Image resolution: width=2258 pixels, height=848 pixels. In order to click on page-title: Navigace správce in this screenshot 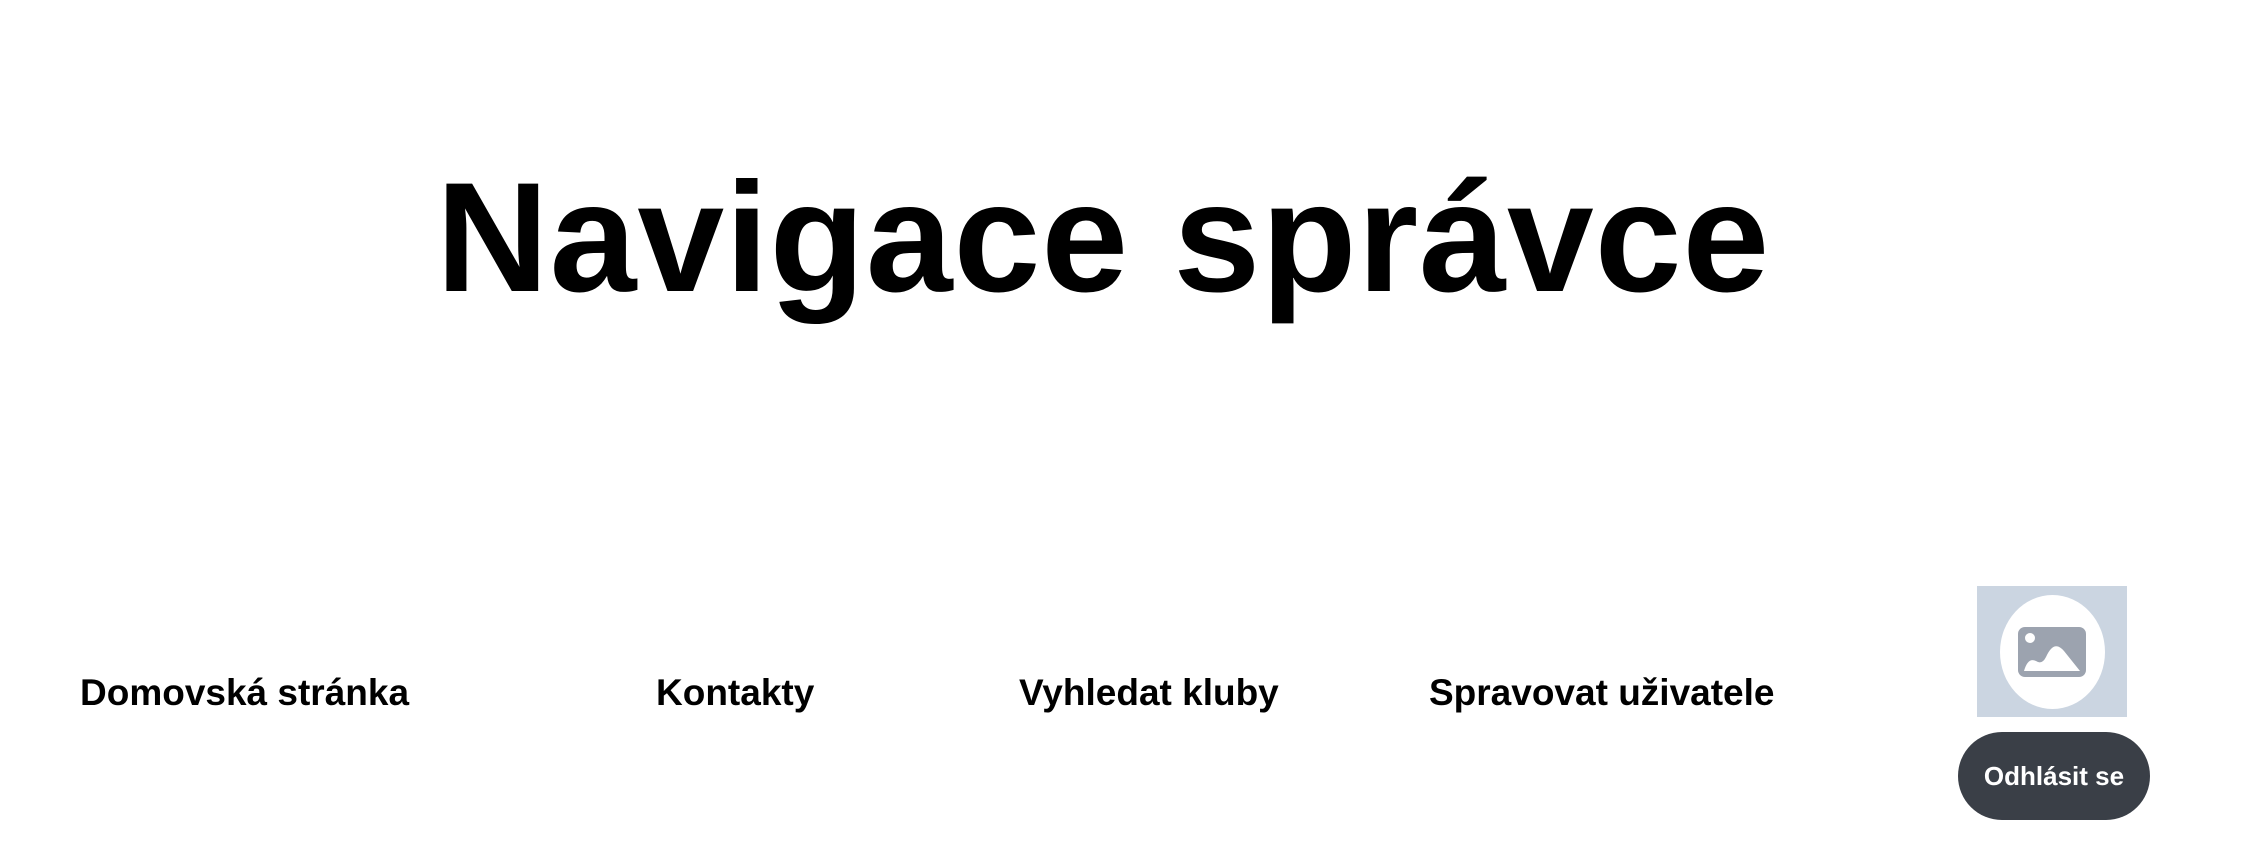, I will do `click(1103, 238)`.